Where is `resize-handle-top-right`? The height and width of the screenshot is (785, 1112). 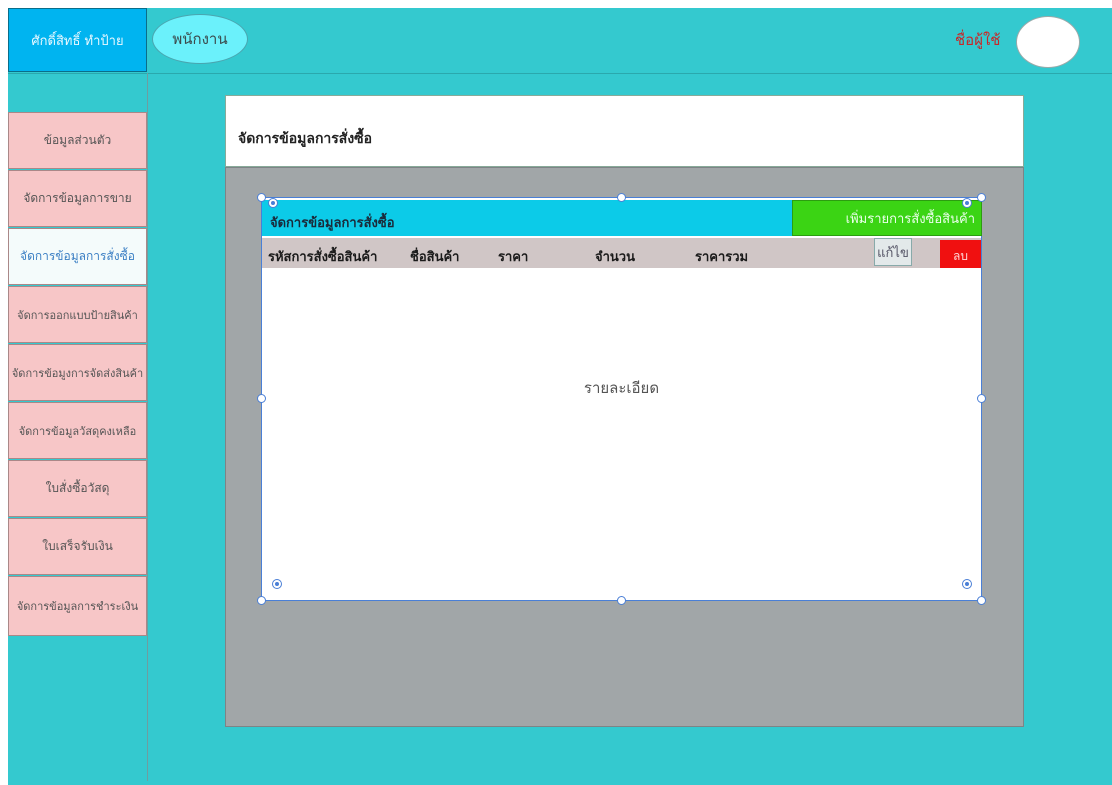 resize-handle-top-right is located at coordinates (981, 197).